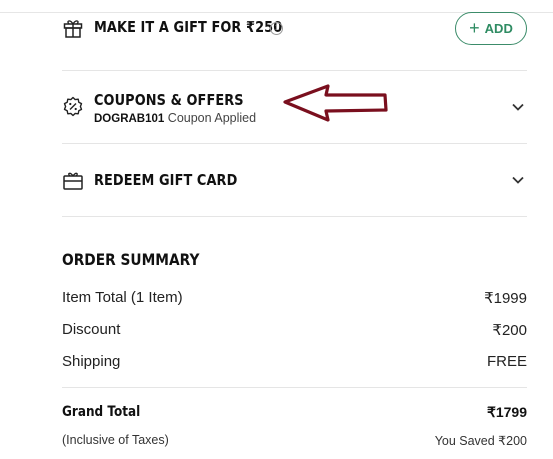 The image size is (553, 459). I want to click on gift-row: MAKE IT A GIFT FOR ₹250 i + ADD, so click(294, 29).